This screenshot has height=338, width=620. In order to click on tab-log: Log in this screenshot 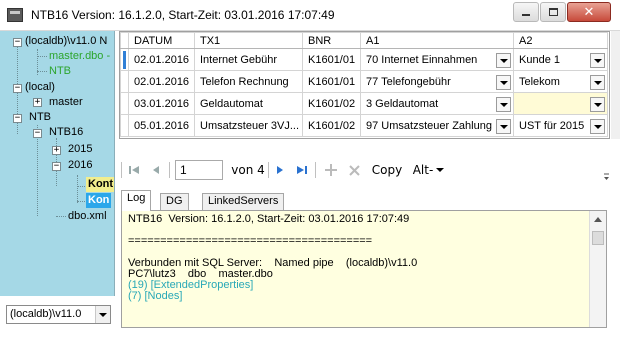, I will do `click(136, 200)`.